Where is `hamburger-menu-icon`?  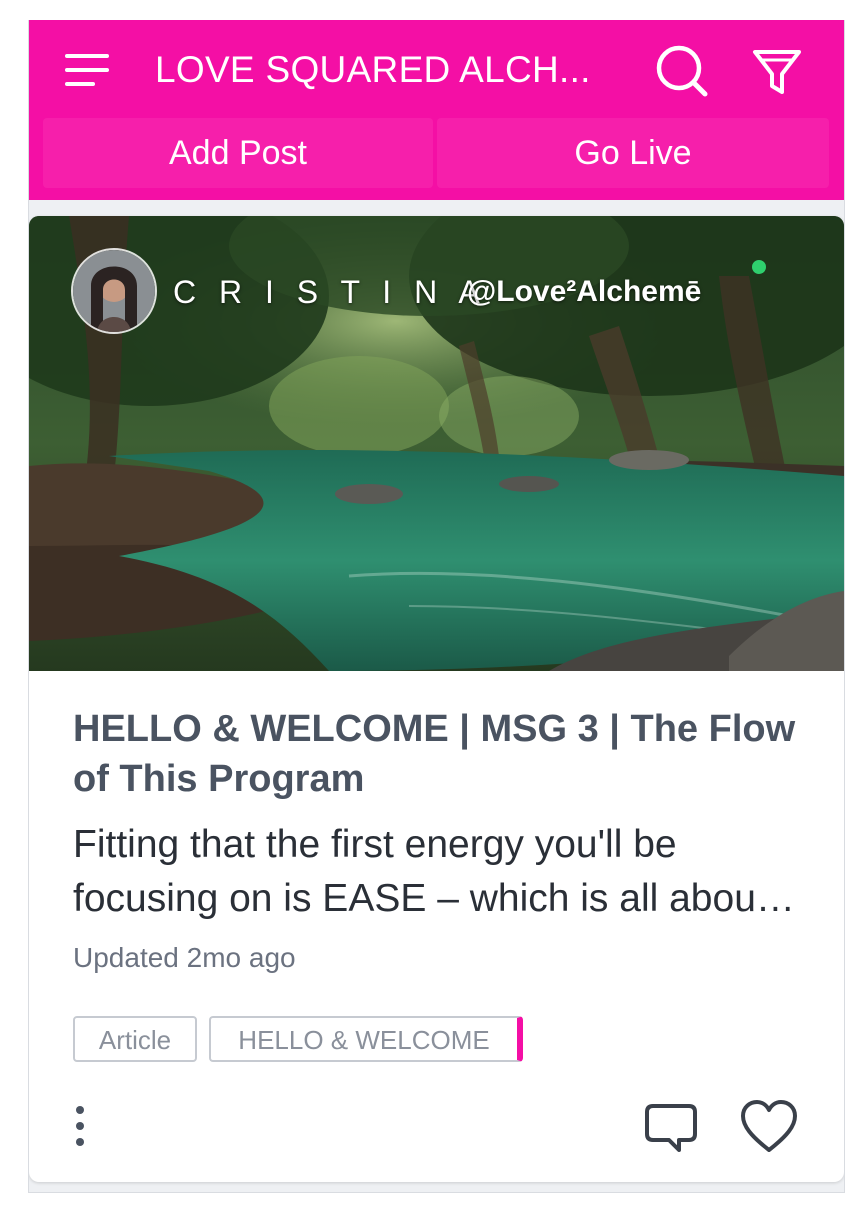
hamburger-menu-icon is located at coordinates (87, 70).